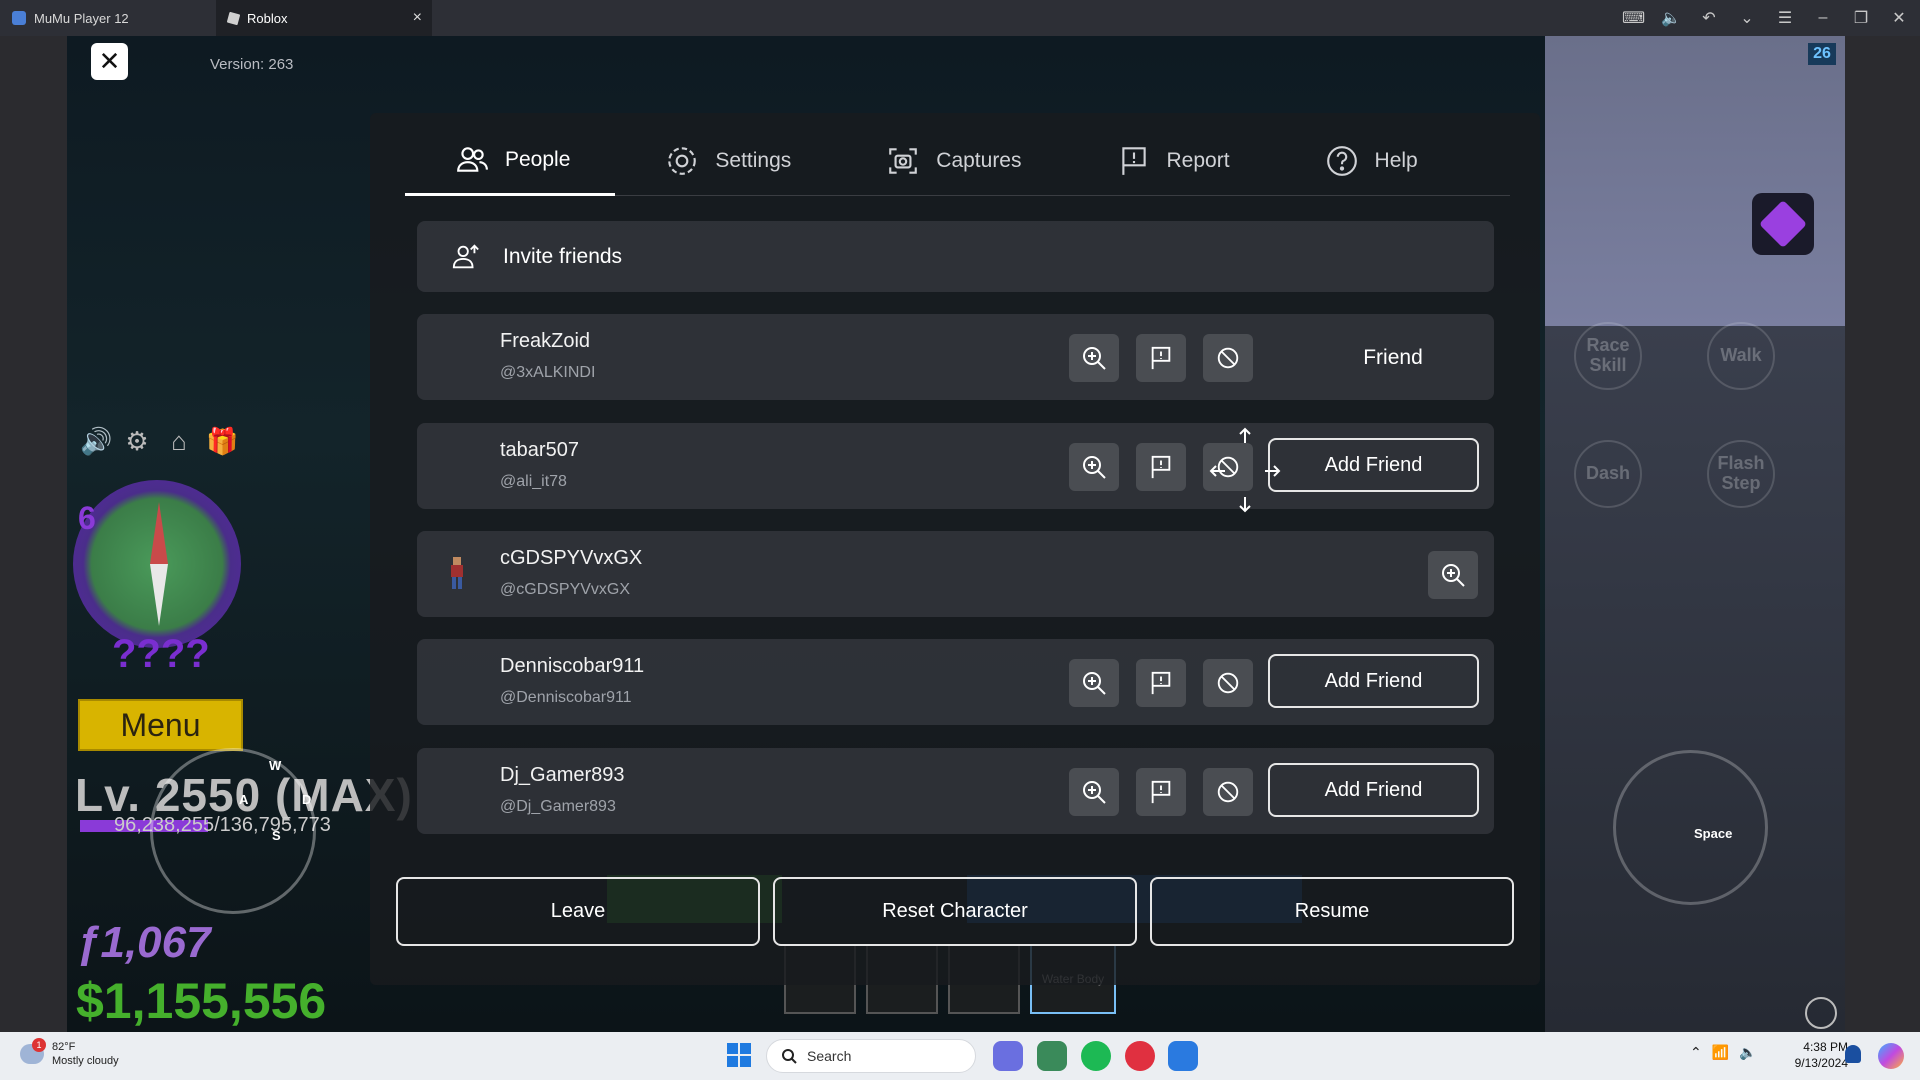  What do you see at coordinates (1720, 1052) in the screenshot?
I see `wifi-icon: 📶` at bounding box center [1720, 1052].